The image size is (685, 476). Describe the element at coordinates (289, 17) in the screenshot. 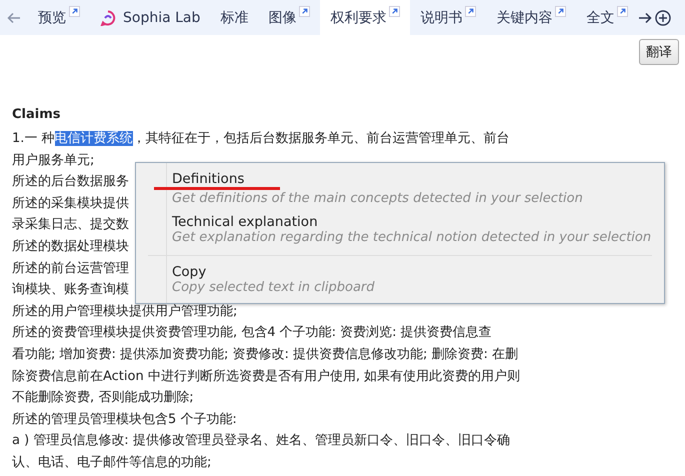

I see `tab: 图像` at that location.